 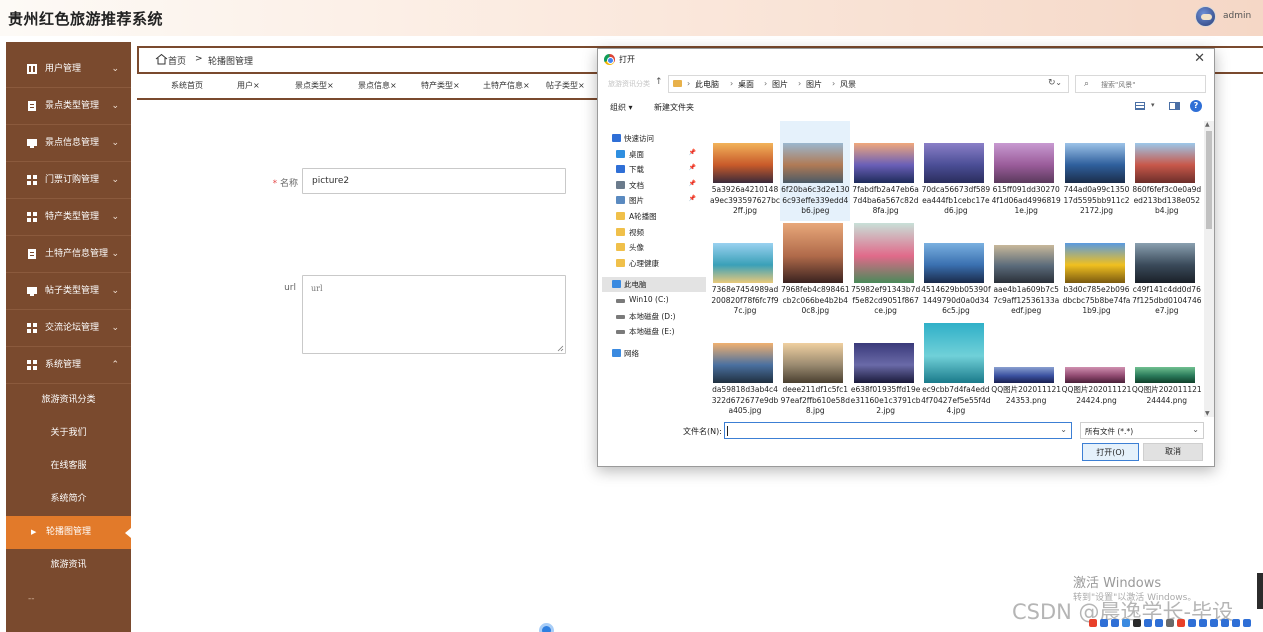 I want to click on nav-pane-item: Win10 (C:), so click(x=654, y=300).